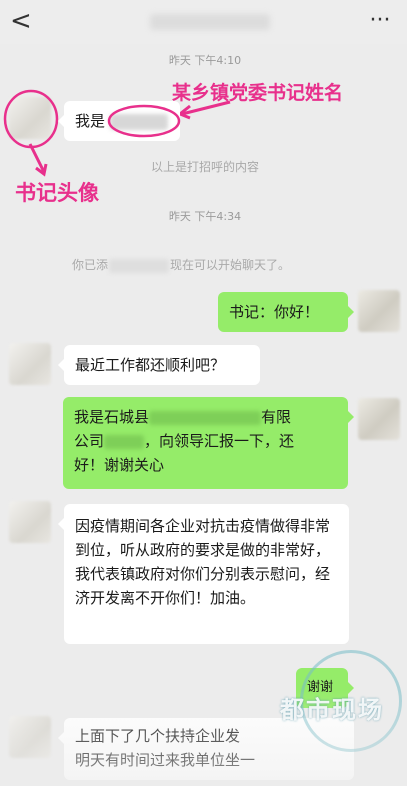 This screenshot has width=407, height=786. Describe the element at coordinates (210, 22) in the screenshot. I see `chat-title-blurred` at that location.